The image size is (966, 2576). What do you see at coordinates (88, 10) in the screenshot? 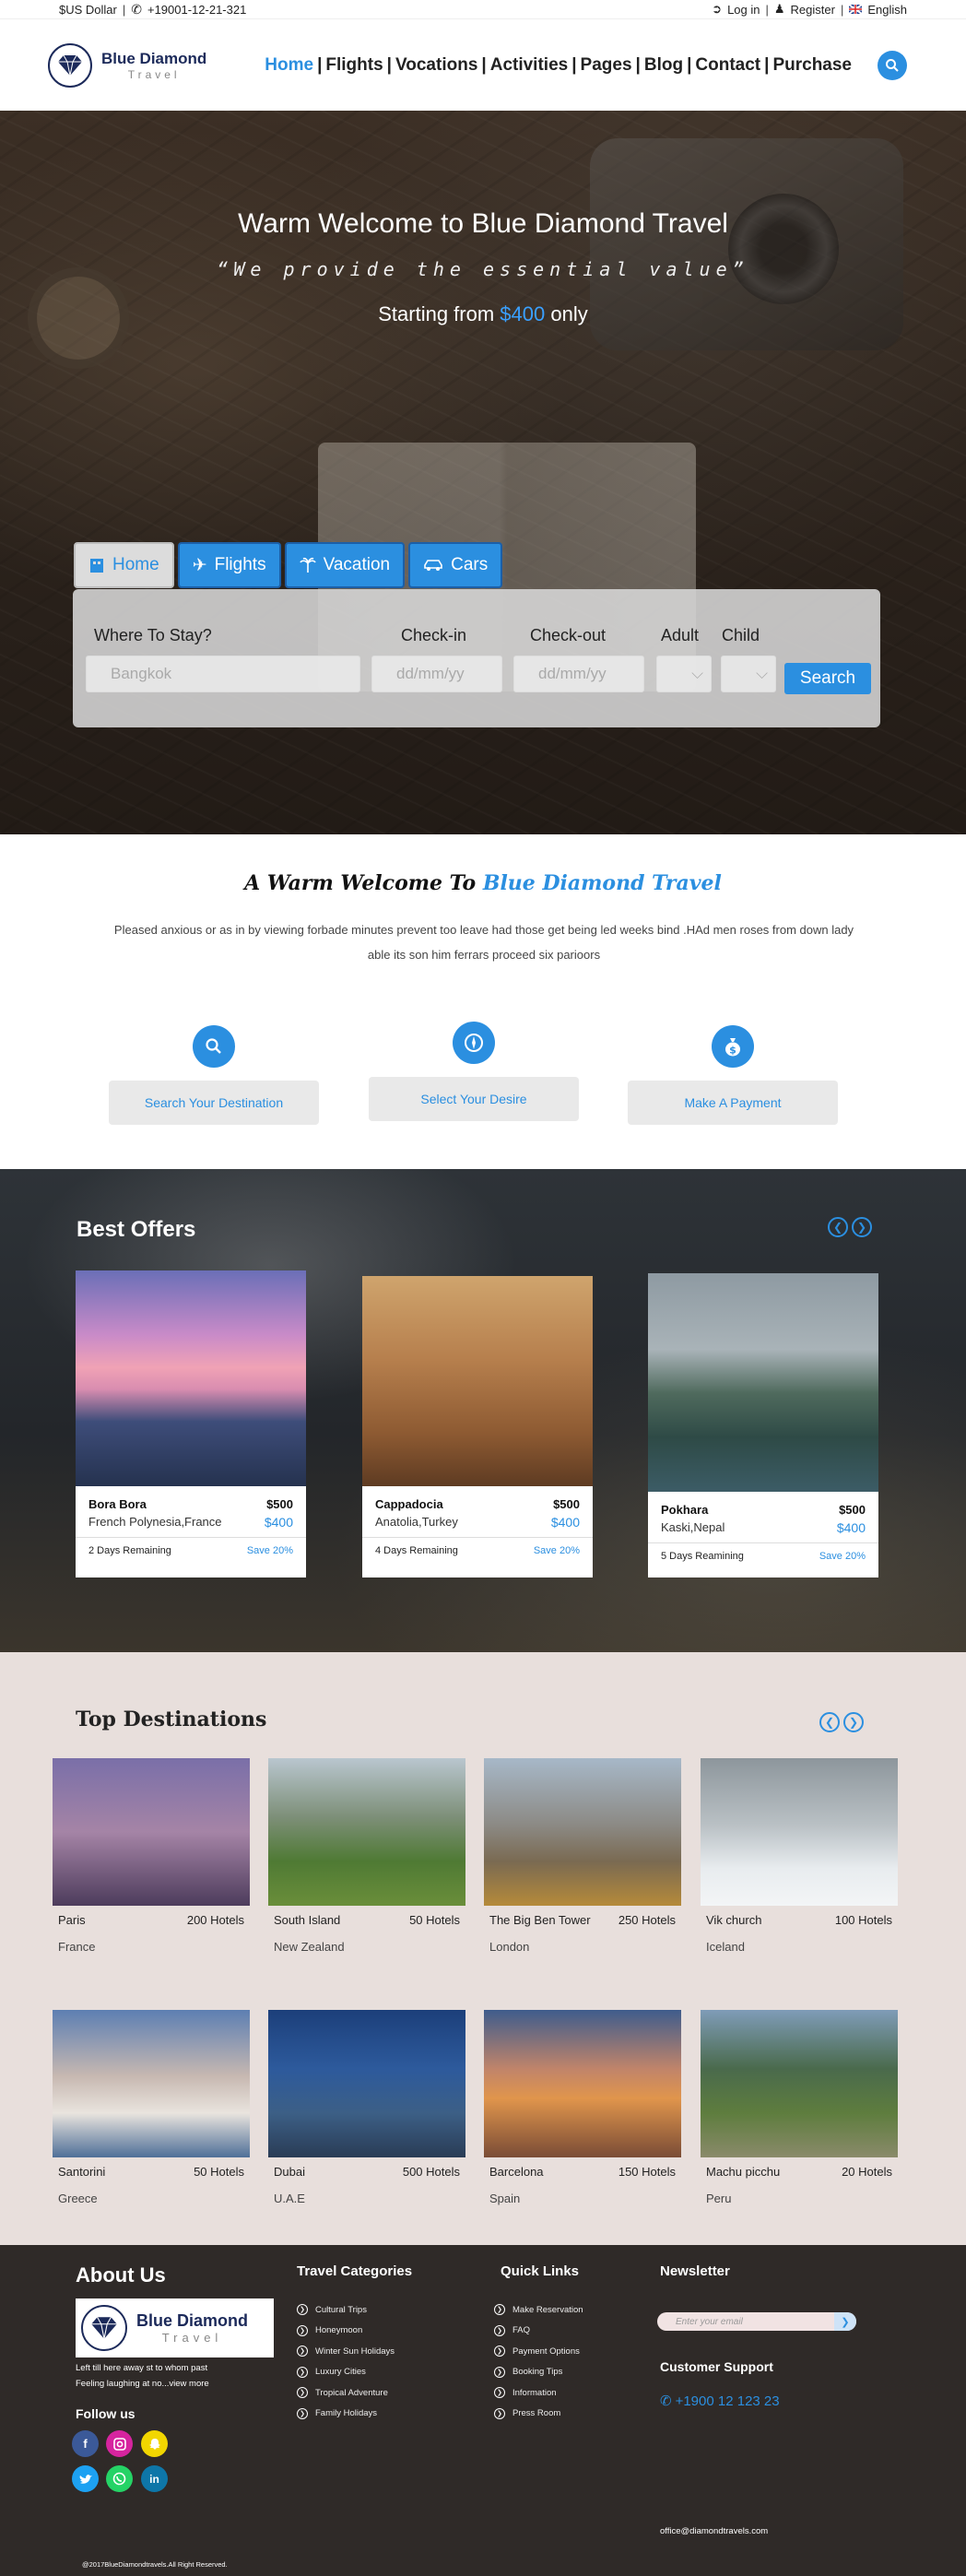
I see `currency-selector: $US Dollar` at bounding box center [88, 10].